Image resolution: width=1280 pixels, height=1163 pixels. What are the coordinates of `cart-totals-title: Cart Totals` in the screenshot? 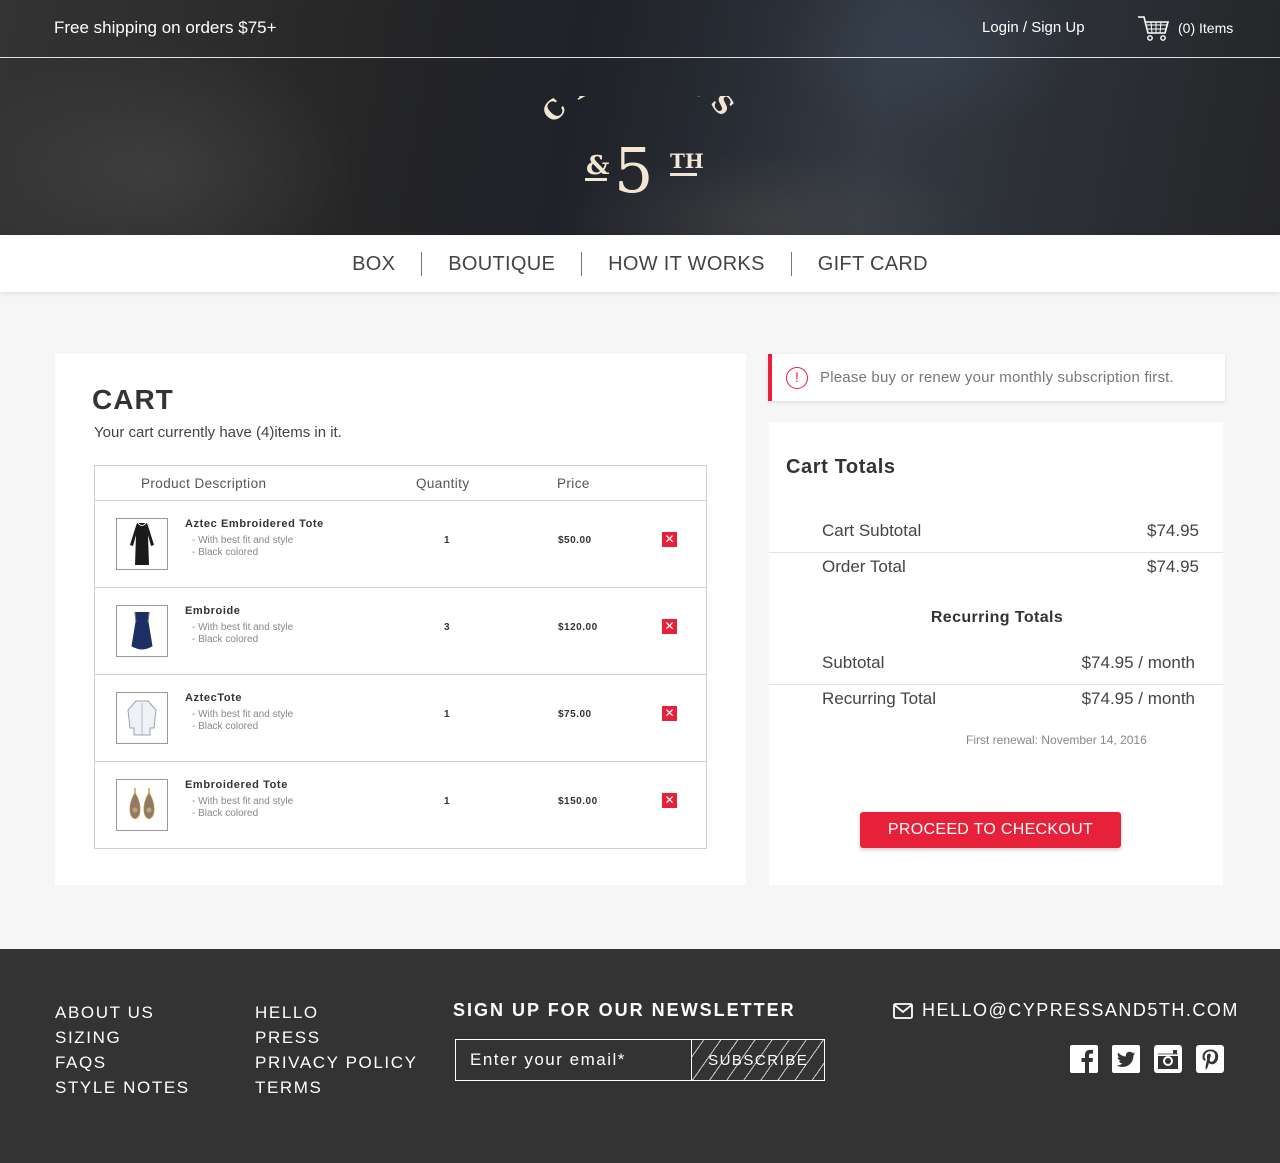 It's located at (841, 467).